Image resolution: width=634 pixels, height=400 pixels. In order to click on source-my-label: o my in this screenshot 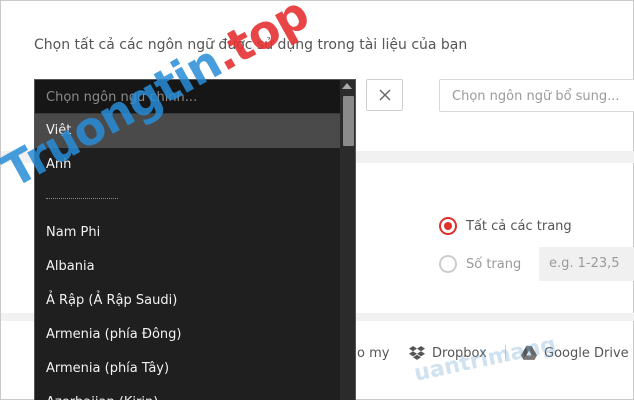, I will do `click(373, 353)`.